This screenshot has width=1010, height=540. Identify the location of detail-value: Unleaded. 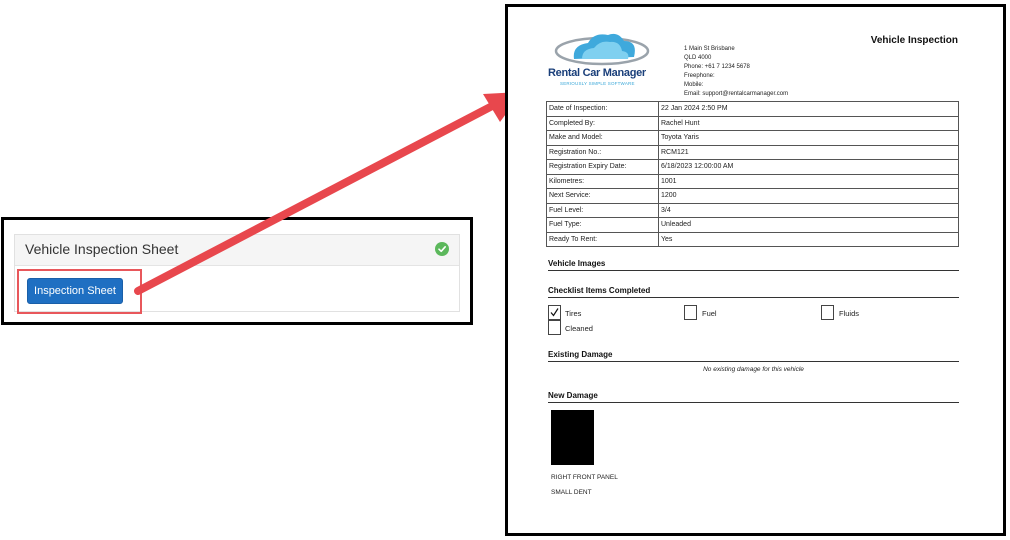
(808, 225).